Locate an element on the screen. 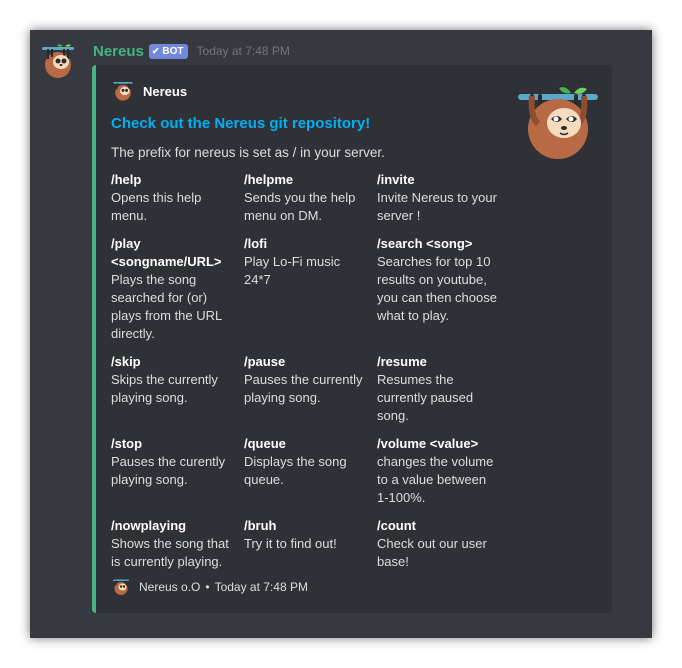 The width and height of the screenshot is (682, 668). field-value: Check out our user base! is located at coordinates (432, 552).